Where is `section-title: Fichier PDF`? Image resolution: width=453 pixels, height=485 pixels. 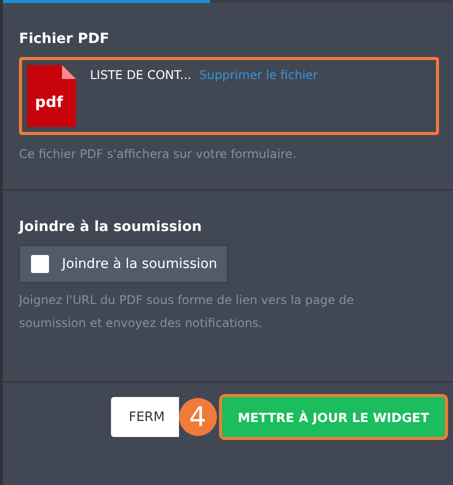
section-title: Fichier PDF is located at coordinates (64, 39).